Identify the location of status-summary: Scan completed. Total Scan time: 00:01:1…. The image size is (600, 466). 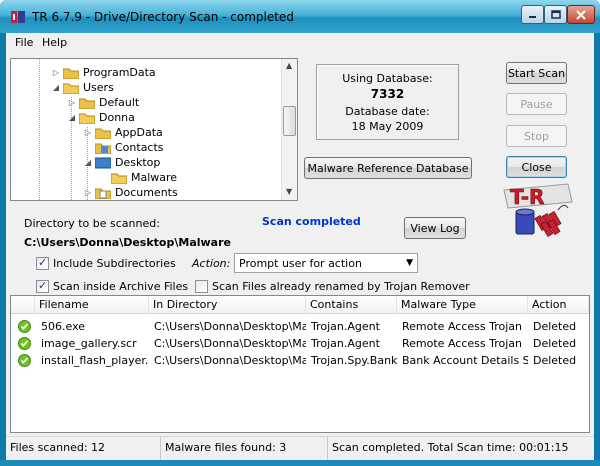
(450, 447).